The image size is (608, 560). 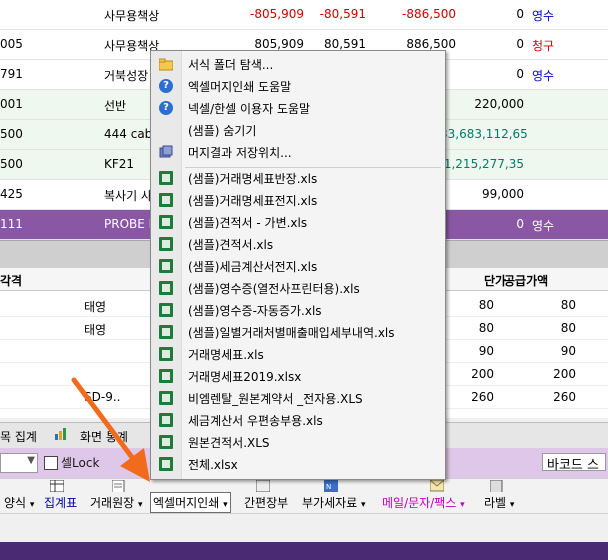 I want to click on table-row: 사무용책상 -805,909 -80,591 -886,500 0 영수, so click(x=304, y=15).